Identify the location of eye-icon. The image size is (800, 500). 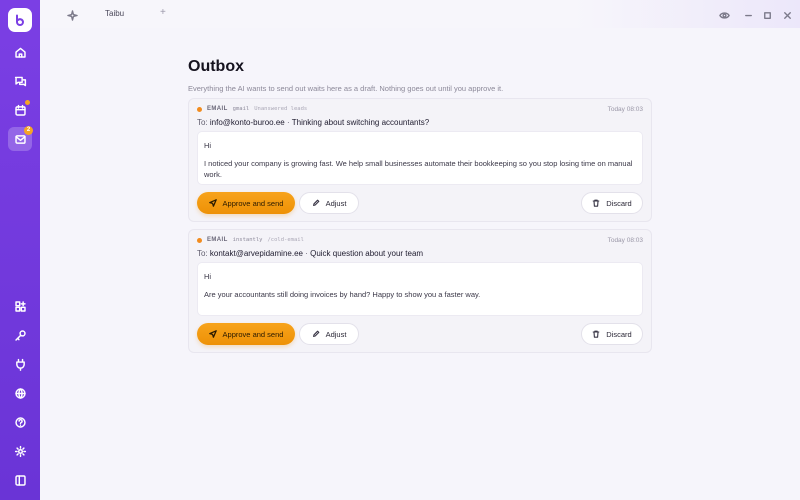
(724, 15).